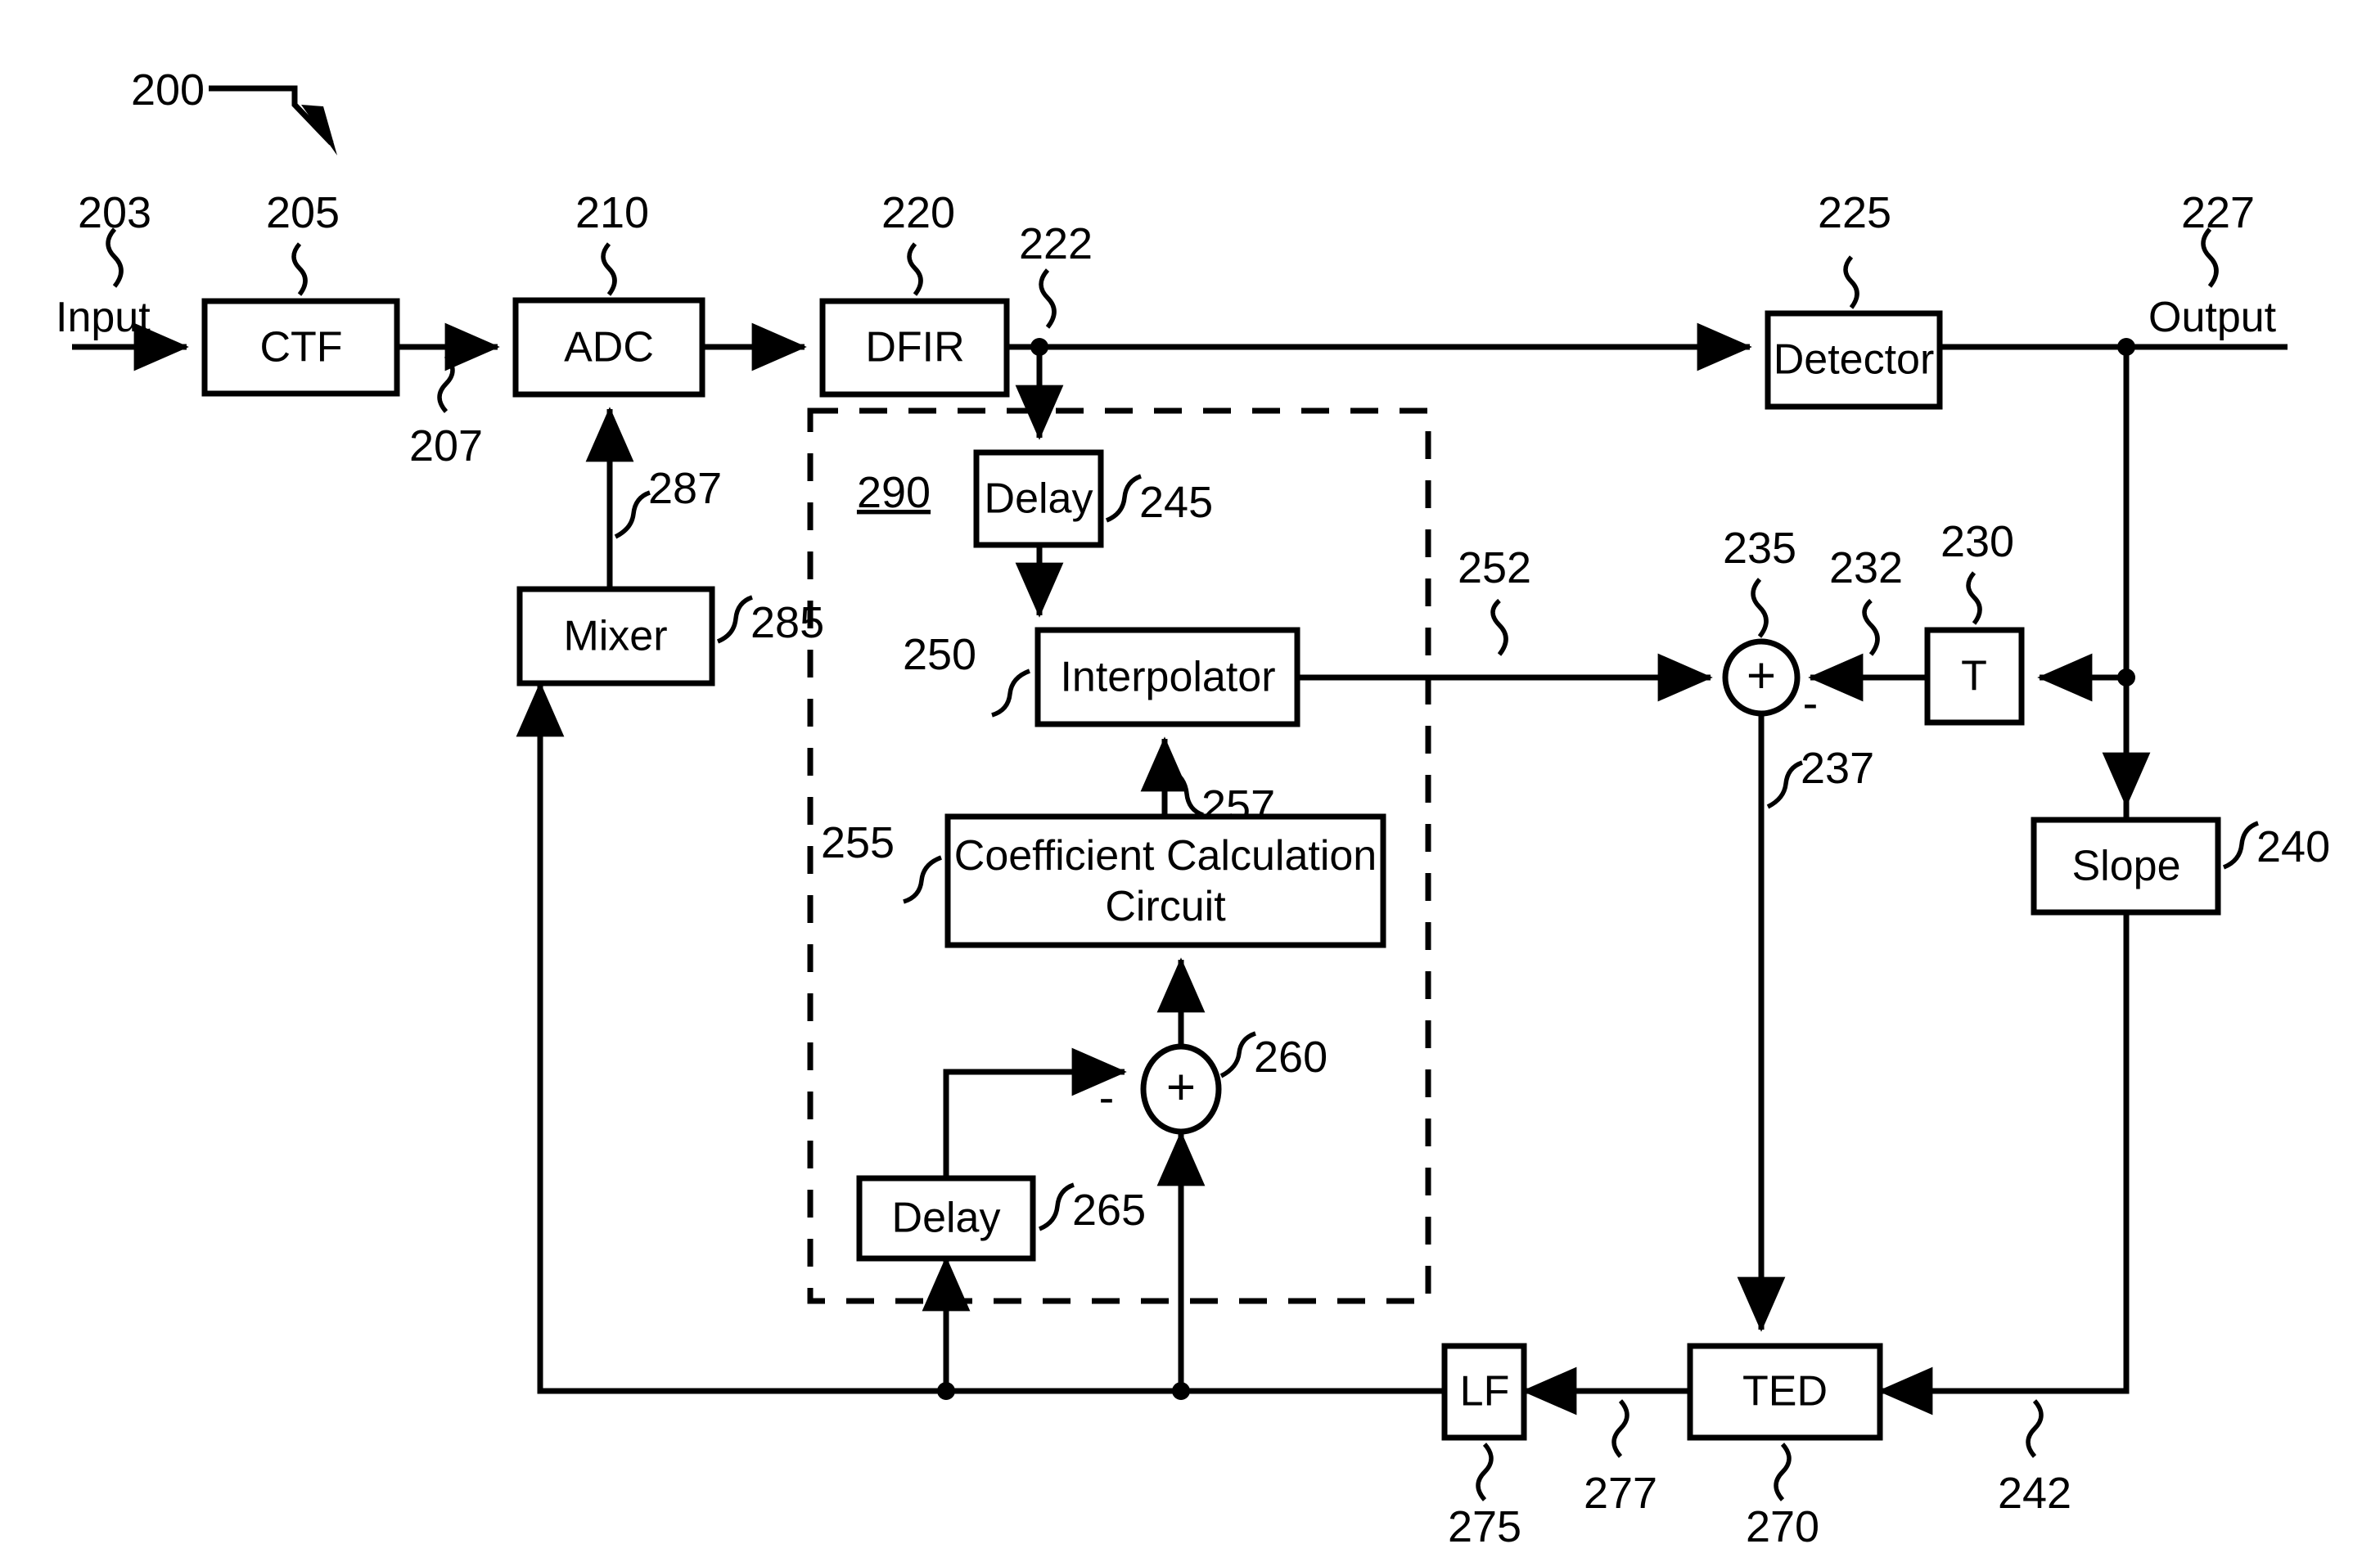 This screenshot has height=1553, width=2380. Describe the element at coordinates (2218, 213) in the screenshot. I see `ref-227: 227` at that location.